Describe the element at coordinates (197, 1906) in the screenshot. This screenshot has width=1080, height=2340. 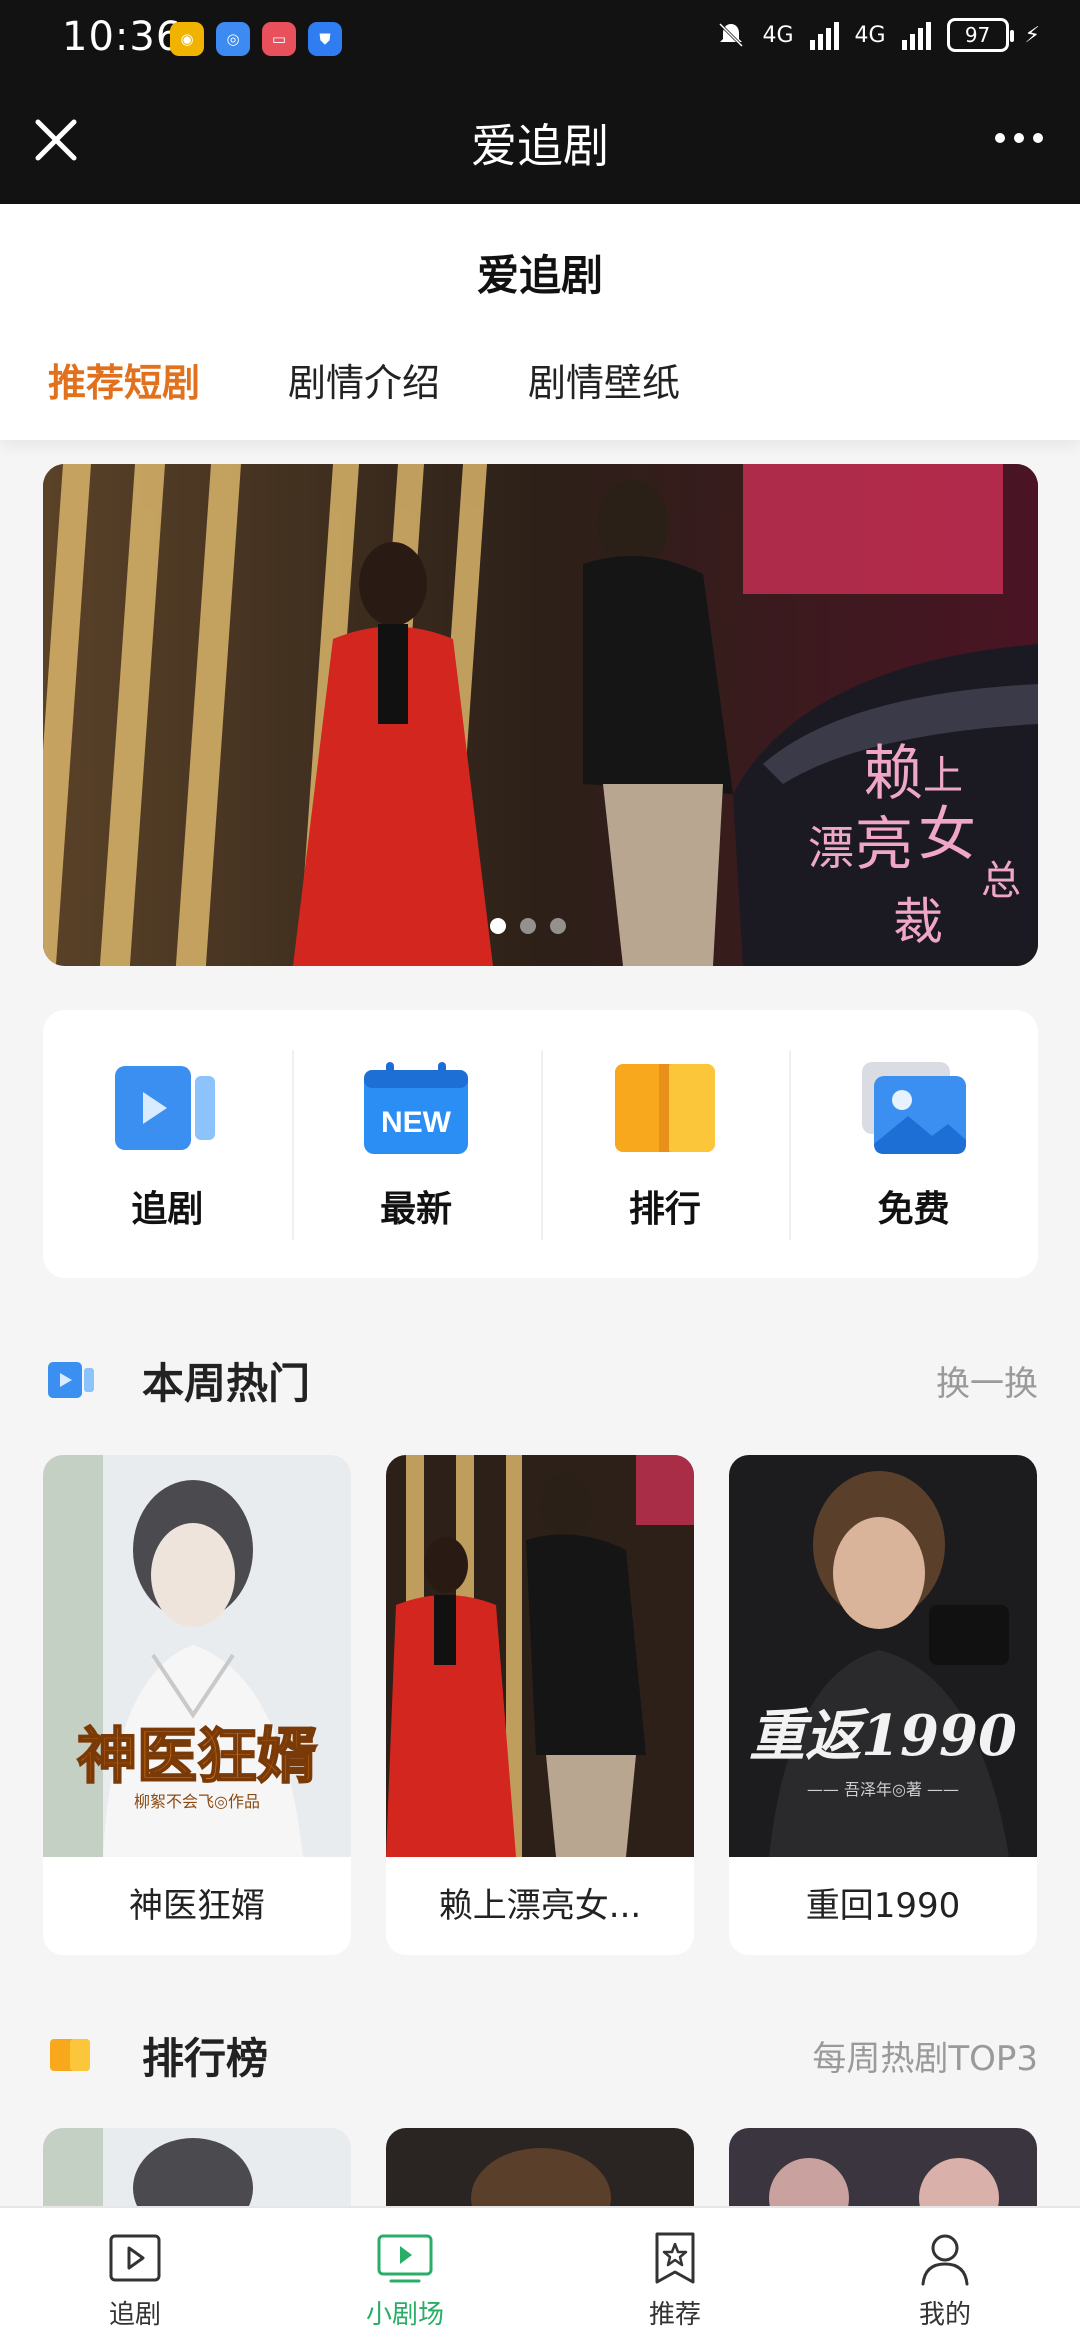
I see `drama-card-title: 神医狂婿` at that location.